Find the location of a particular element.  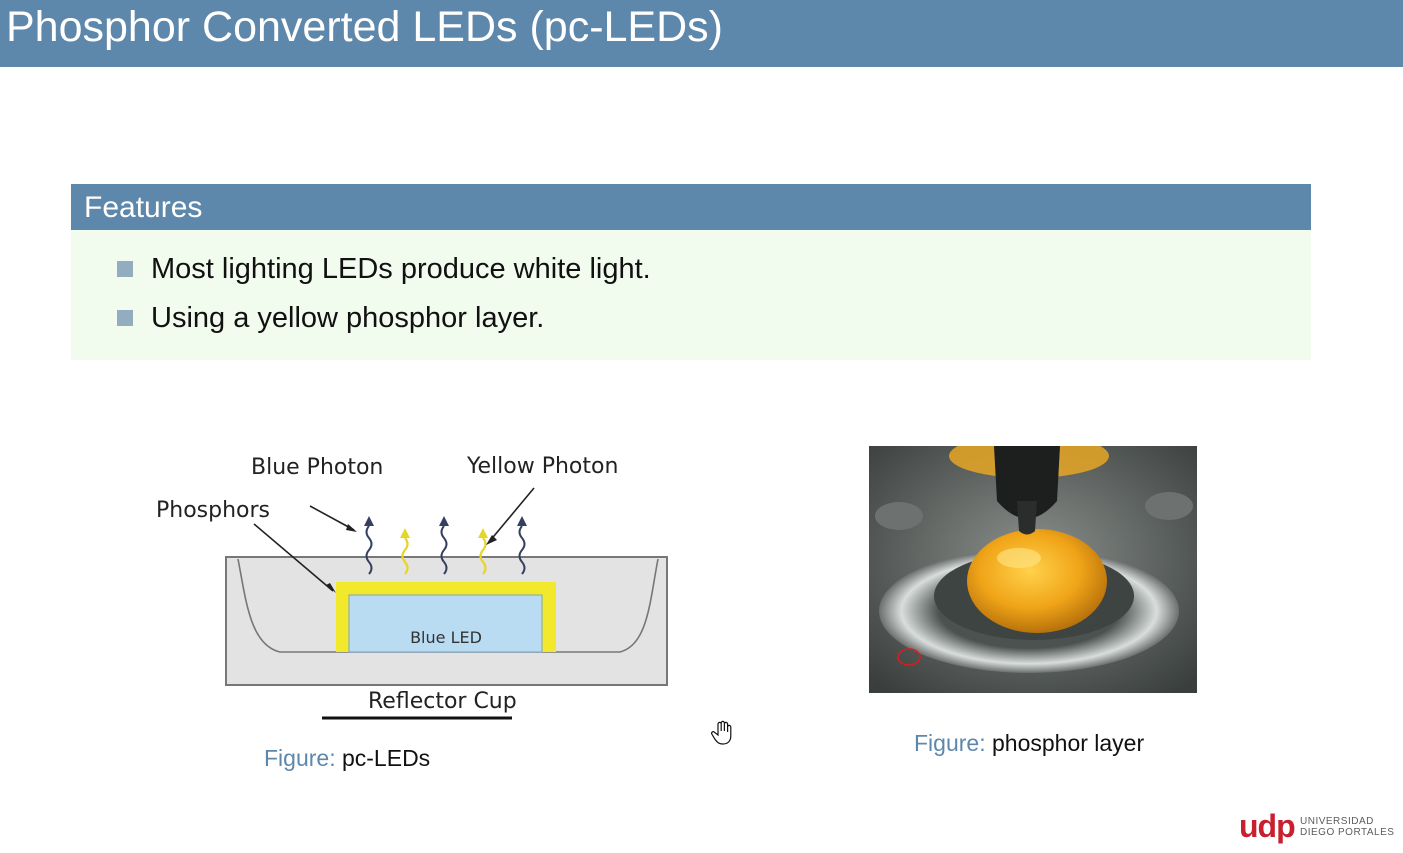

bullet-item: Most lighting LEDs produce white light. is located at coordinates (384, 269).